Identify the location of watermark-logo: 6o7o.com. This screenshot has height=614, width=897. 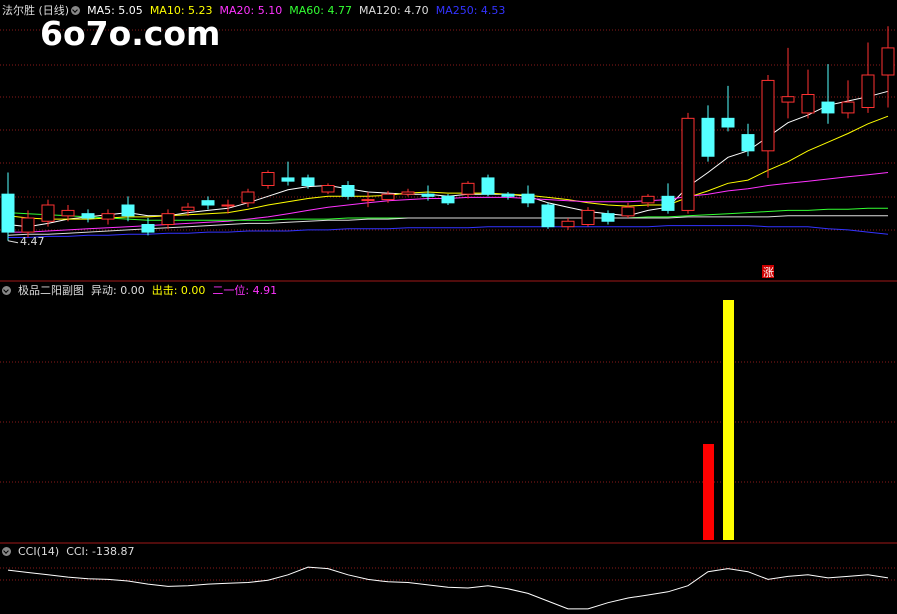
(130, 33).